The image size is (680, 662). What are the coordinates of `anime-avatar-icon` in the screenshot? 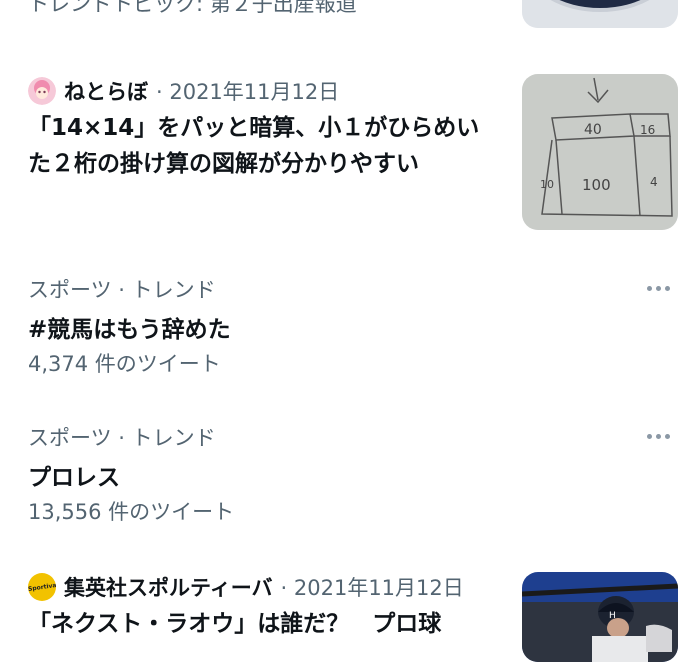 It's located at (42, 91).